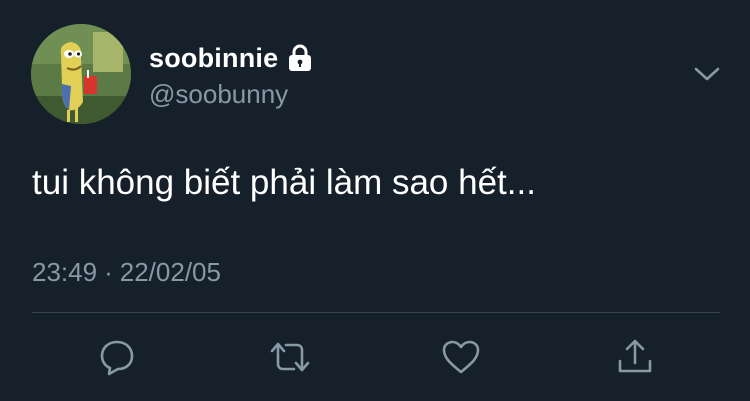 This screenshot has width=750, height=401. What do you see at coordinates (300, 58) in the screenshot?
I see `lock-icon` at bounding box center [300, 58].